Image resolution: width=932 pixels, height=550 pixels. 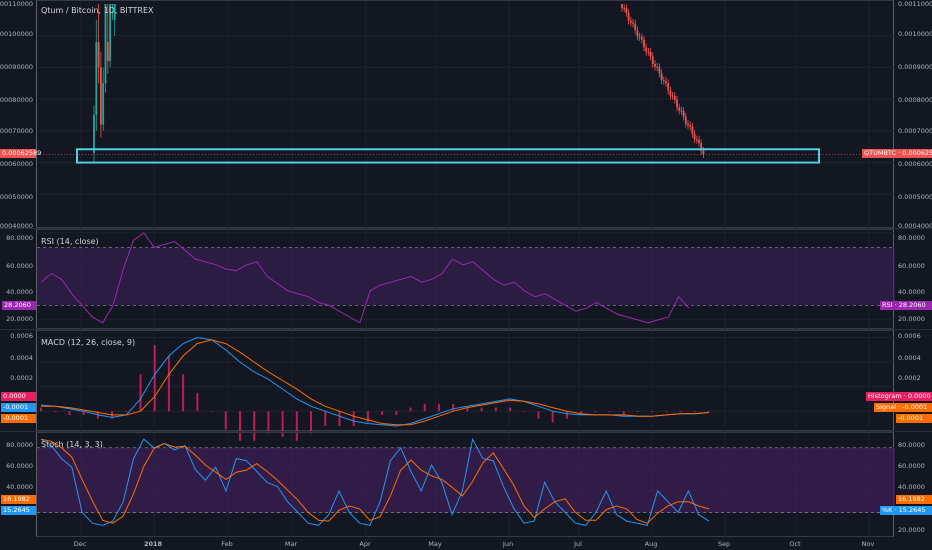 I want to click on time-label: Jun, so click(x=508, y=544).